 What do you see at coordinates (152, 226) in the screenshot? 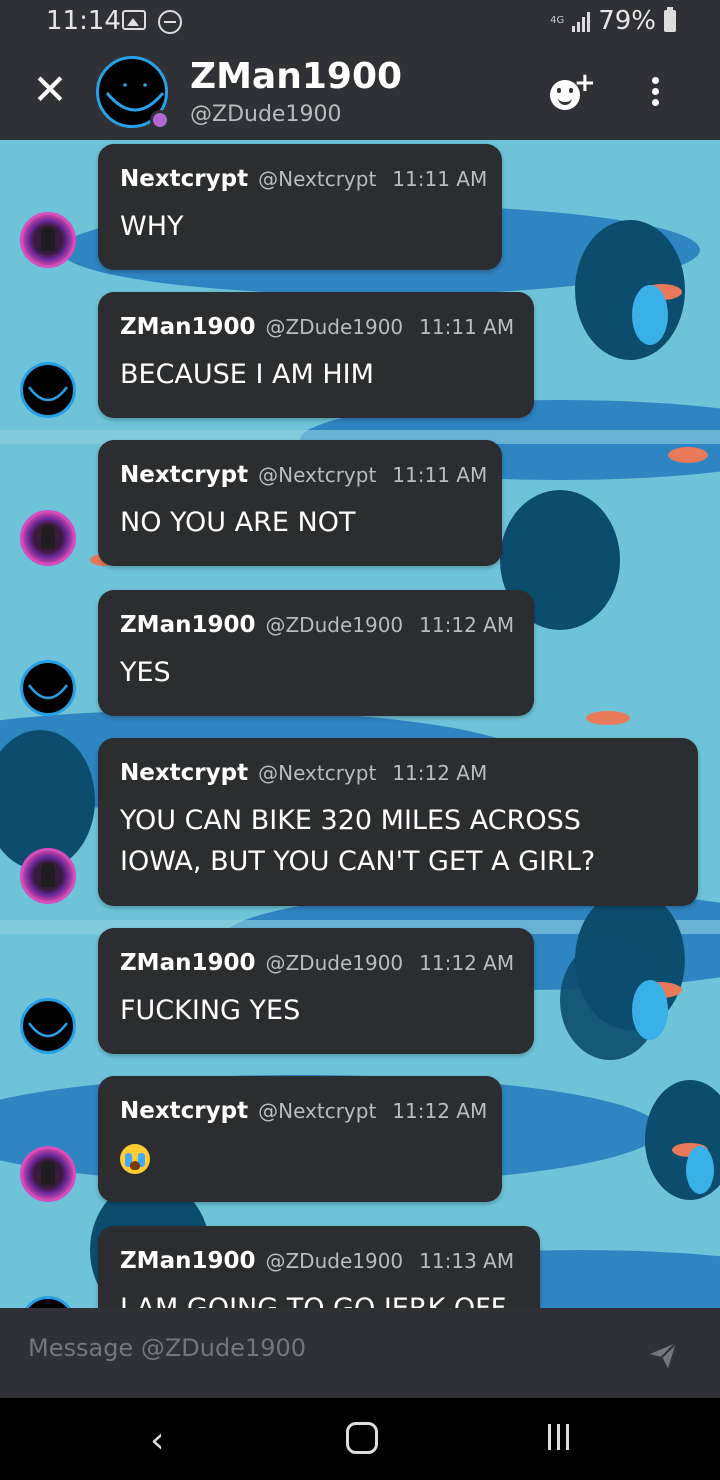
I see `message-text: WHY` at bounding box center [152, 226].